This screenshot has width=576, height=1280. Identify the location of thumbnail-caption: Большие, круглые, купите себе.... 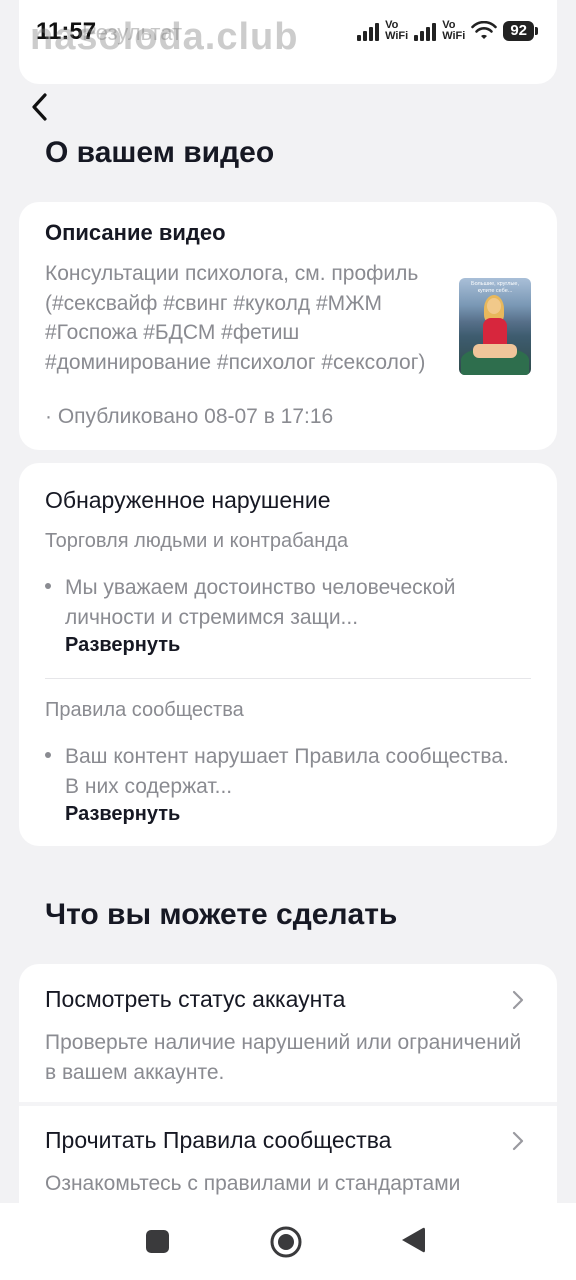
(494, 287).